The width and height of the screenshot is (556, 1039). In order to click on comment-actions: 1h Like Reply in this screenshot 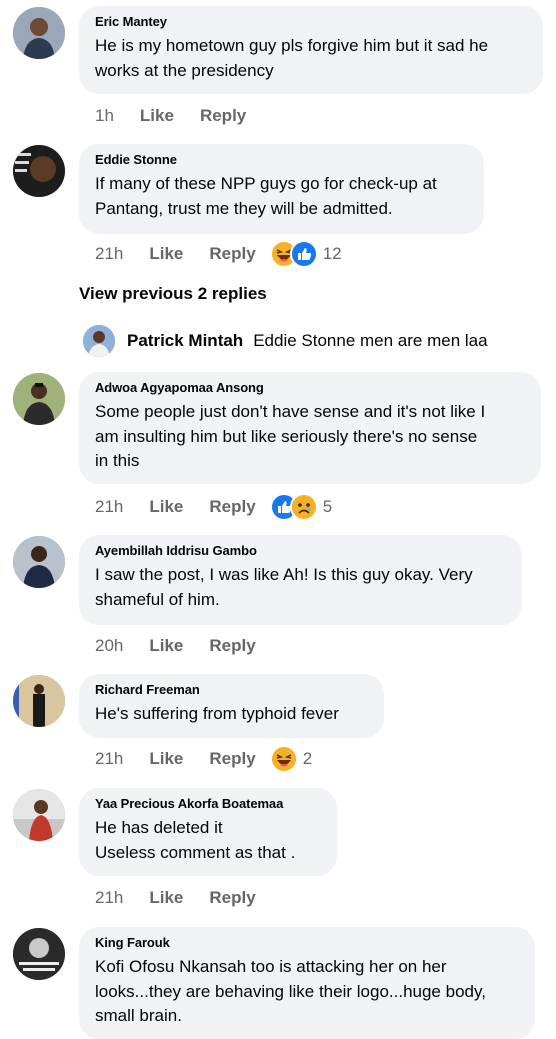, I will do `click(177, 116)`.